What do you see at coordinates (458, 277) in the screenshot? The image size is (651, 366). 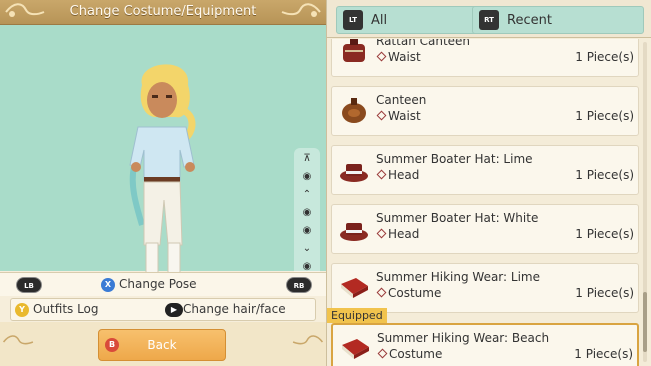 I see `item-name: Summer Hiking Wear: Lime` at bounding box center [458, 277].